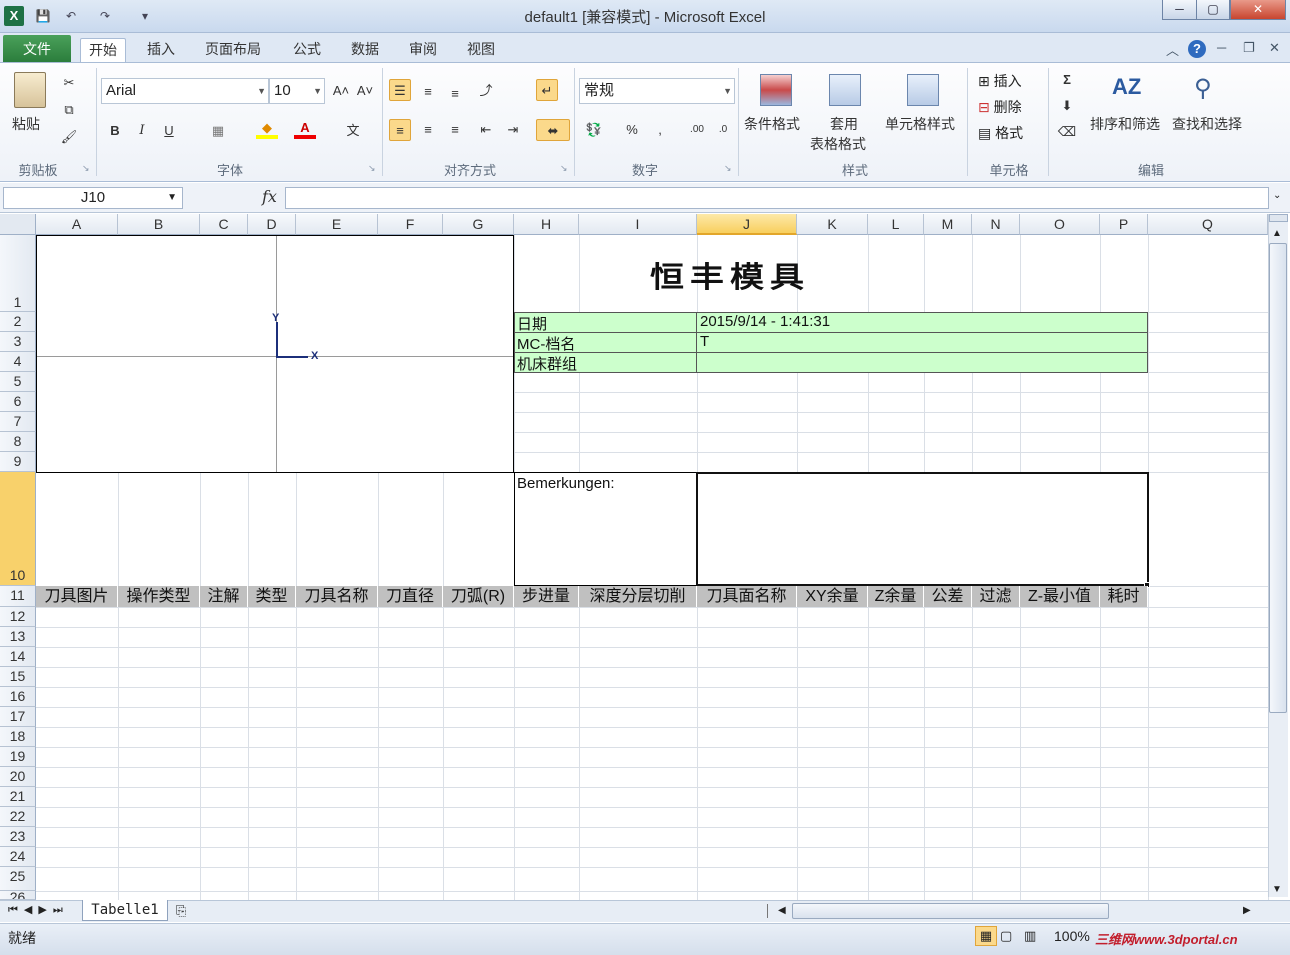 The image size is (1290, 955). I want to click on sort-filter-icon: AZ, so click(1126, 87).